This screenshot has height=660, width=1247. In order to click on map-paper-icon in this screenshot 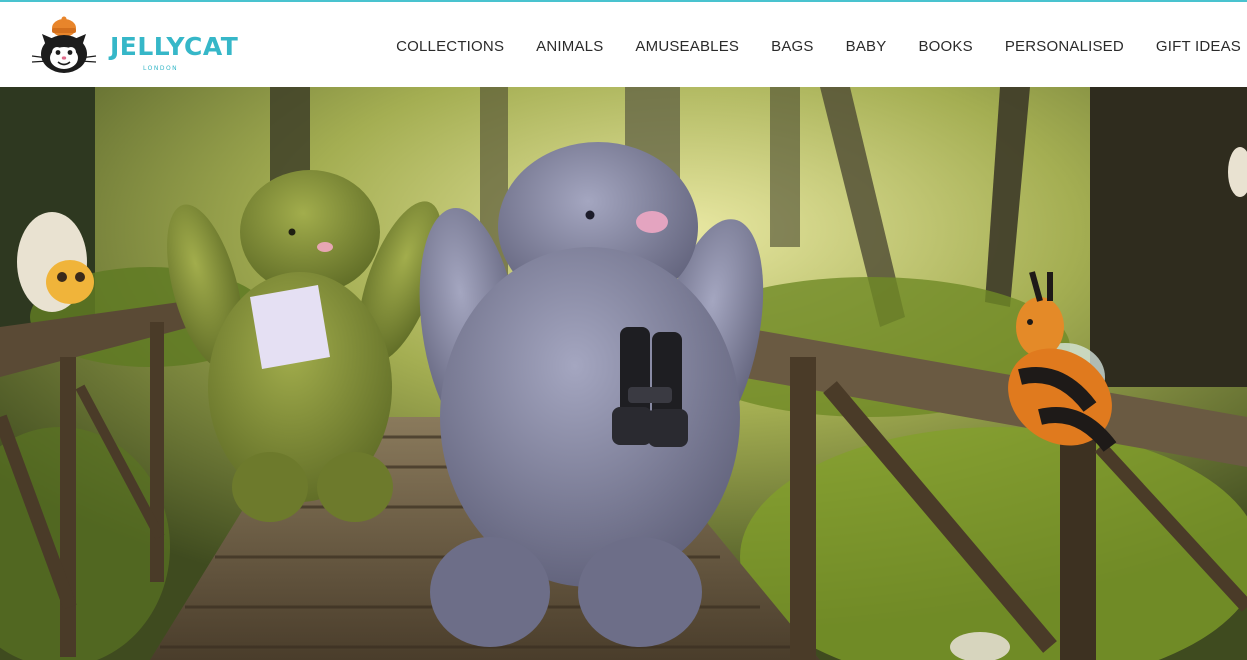, I will do `click(290, 327)`.